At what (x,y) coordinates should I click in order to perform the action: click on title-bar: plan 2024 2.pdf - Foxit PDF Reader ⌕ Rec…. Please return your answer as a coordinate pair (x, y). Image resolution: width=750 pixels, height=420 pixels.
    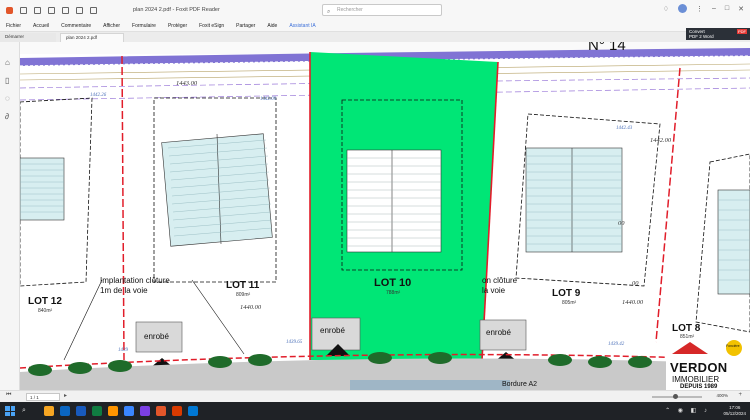
    Looking at the image, I should click on (375, 10).